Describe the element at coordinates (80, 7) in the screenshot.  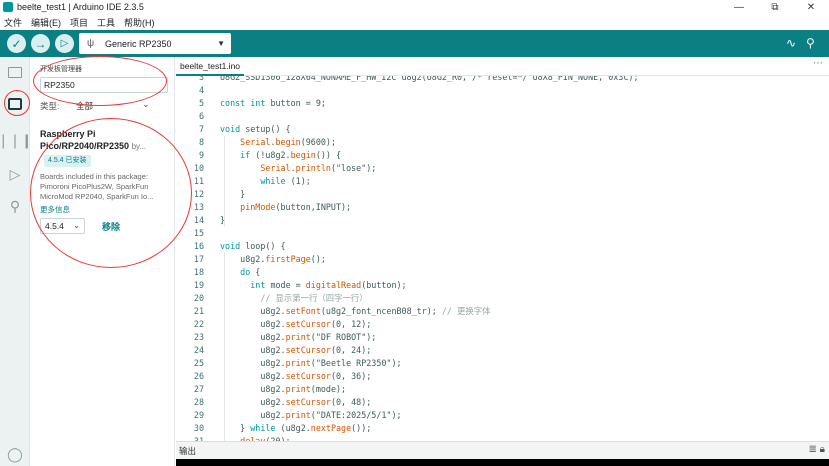
I see `window-title: beelte_test1 | Arduino IDE 2.3.5` at that location.